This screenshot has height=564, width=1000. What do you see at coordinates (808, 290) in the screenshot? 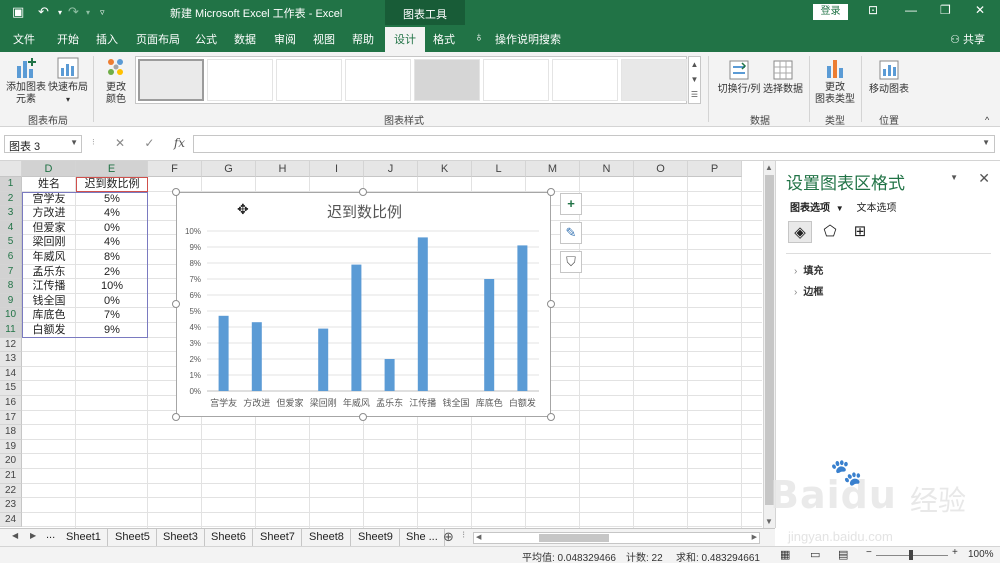
I see `section-border: › 边框` at bounding box center [808, 290].